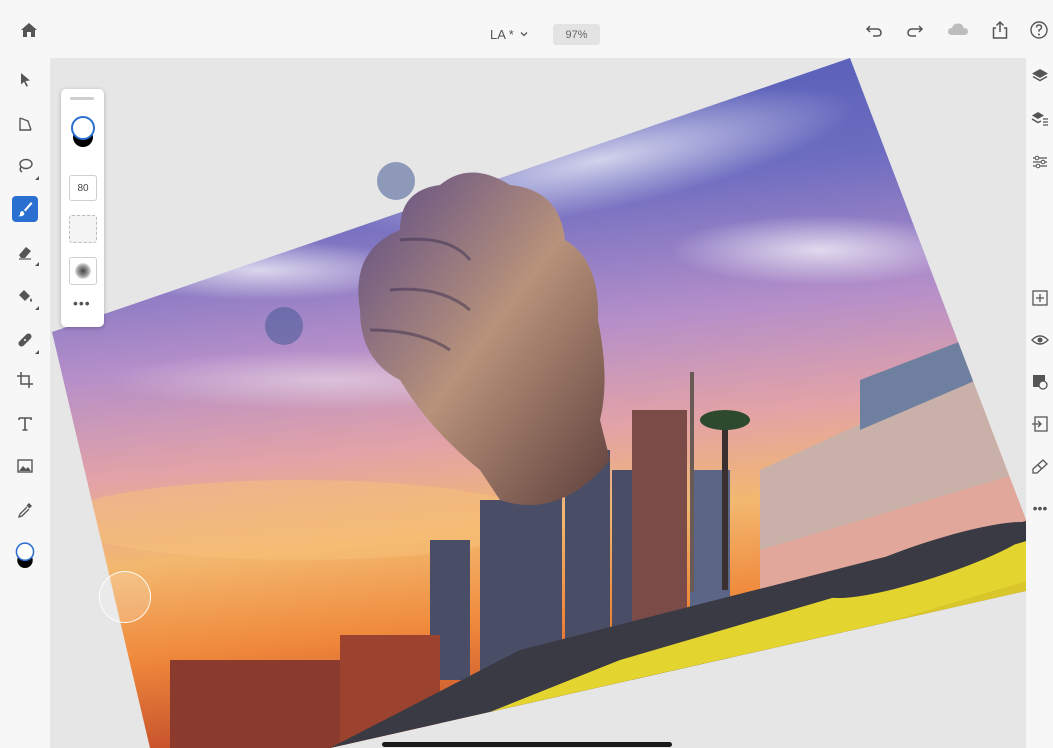 This screenshot has height=748, width=1053. What do you see at coordinates (1000, 30) in the screenshot?
I see `share-icon` at bounding box center [1000, 30].